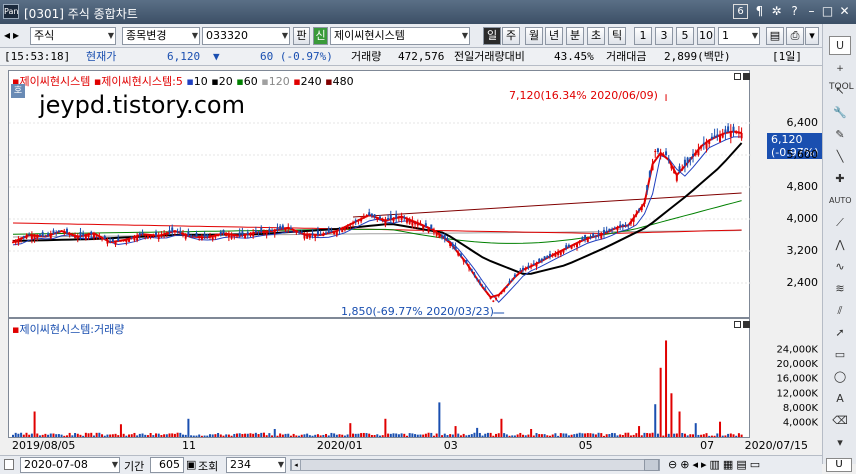  Describe the element at coordinates (840, 45) in the screenshot. I see `undo-icon: U` at that location.